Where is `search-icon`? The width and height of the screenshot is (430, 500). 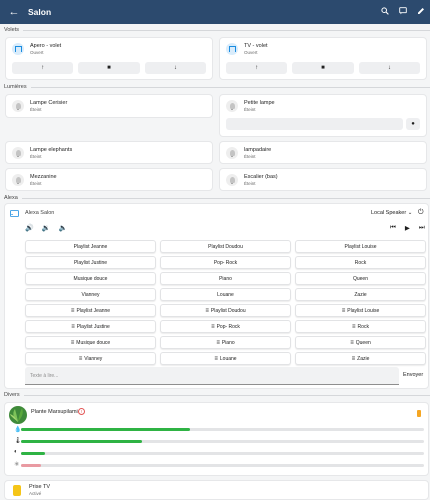 search-icon is located at coordinates (385, 12).